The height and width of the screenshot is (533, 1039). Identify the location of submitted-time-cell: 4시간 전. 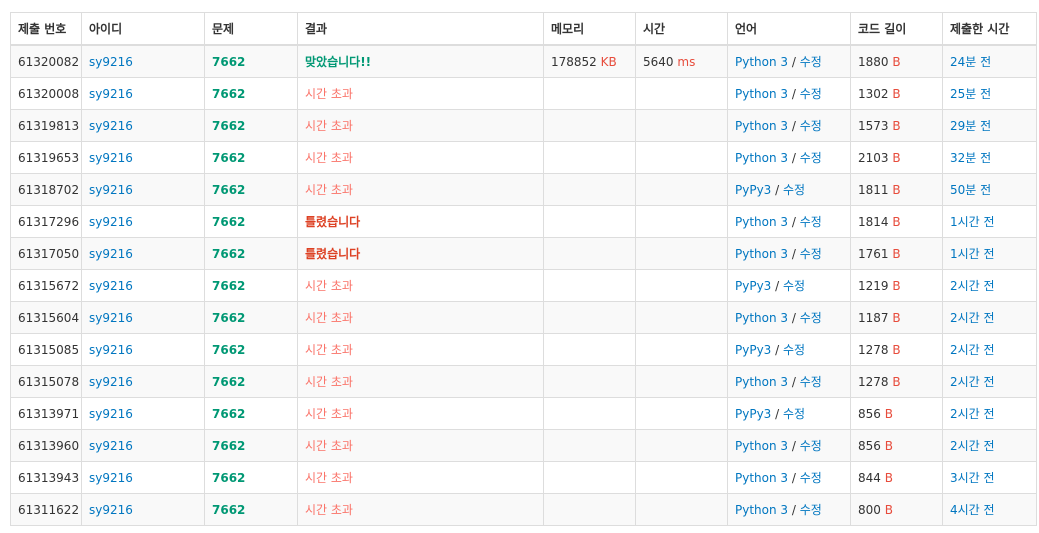
(989, 509).